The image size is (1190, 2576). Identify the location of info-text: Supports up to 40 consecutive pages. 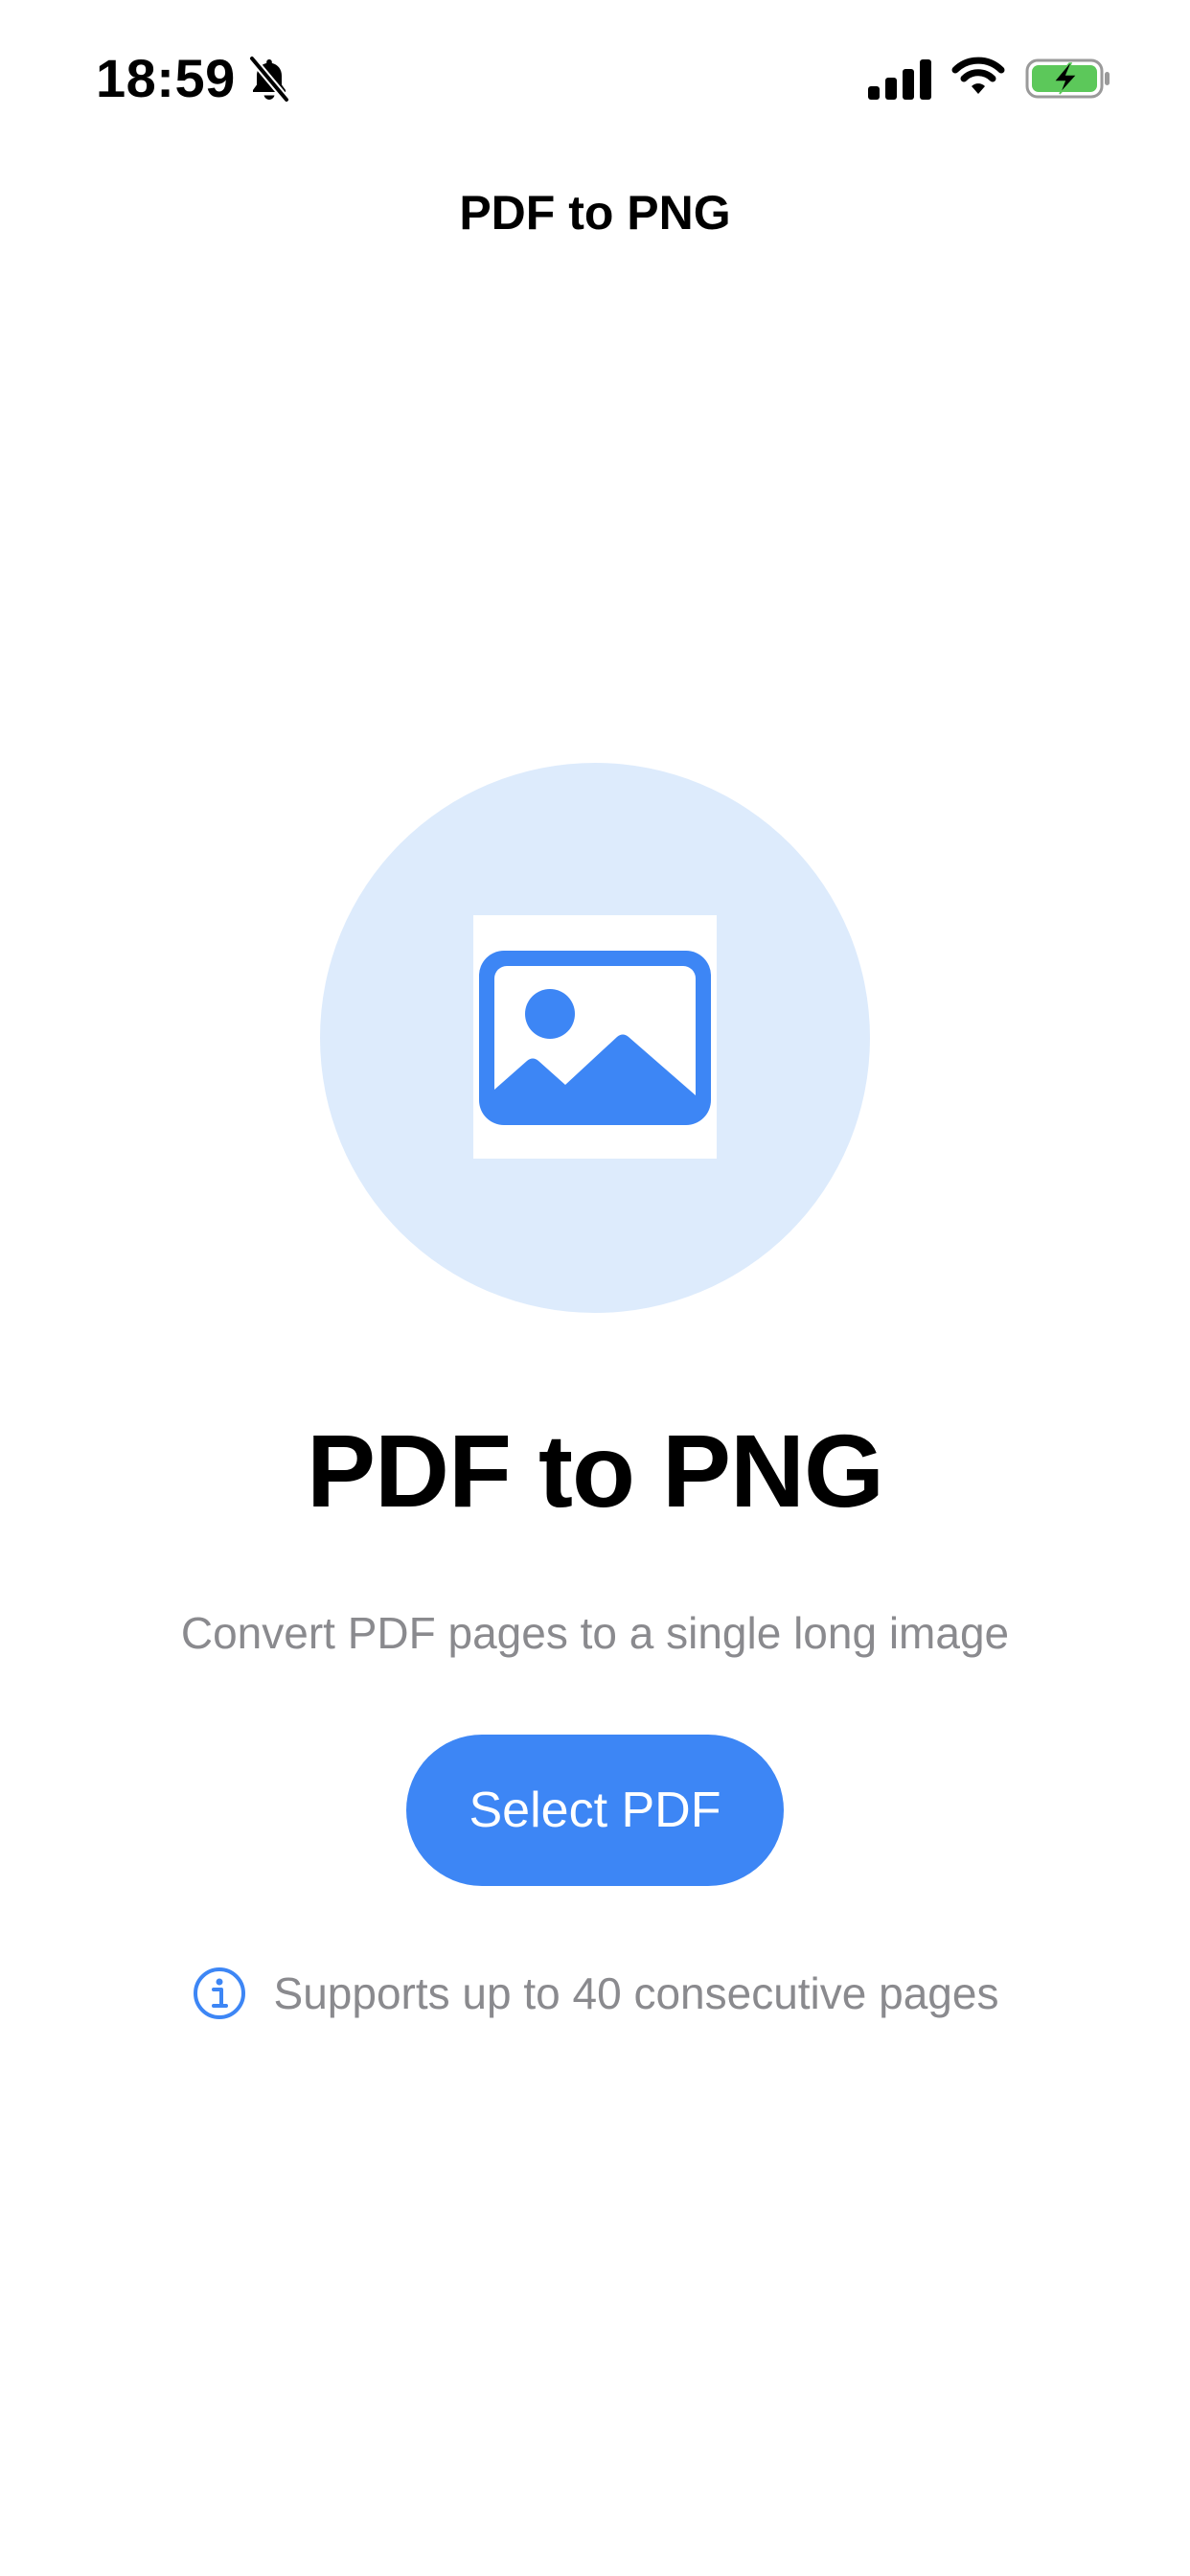
(636, 1993).